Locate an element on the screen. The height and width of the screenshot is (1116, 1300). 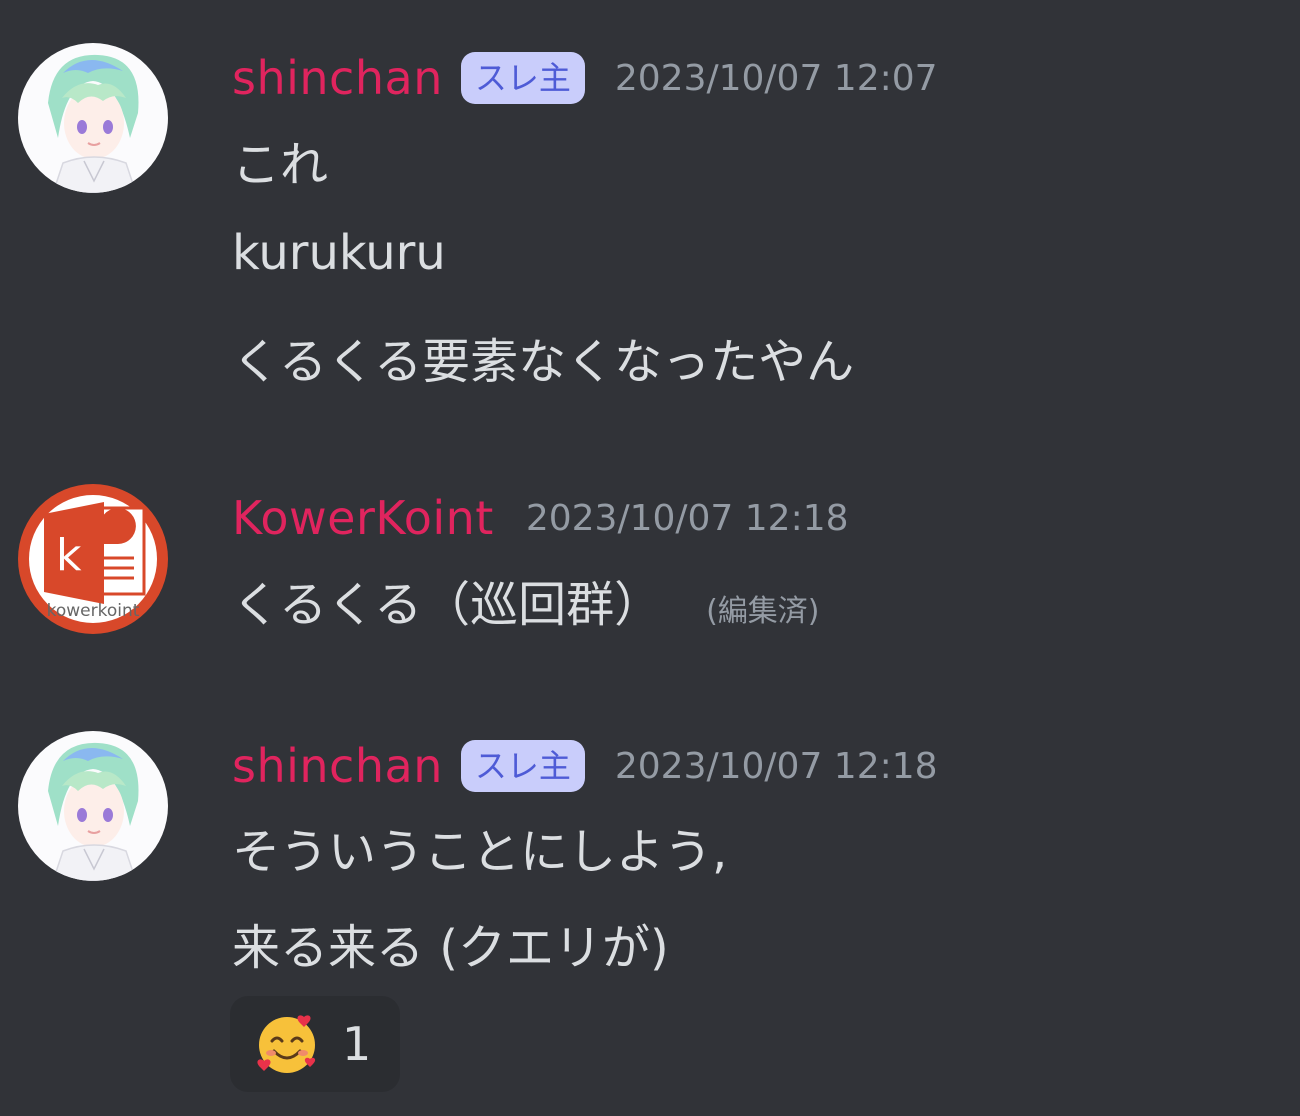
edited-label: (編集済) is located at coordinates (763, 611).